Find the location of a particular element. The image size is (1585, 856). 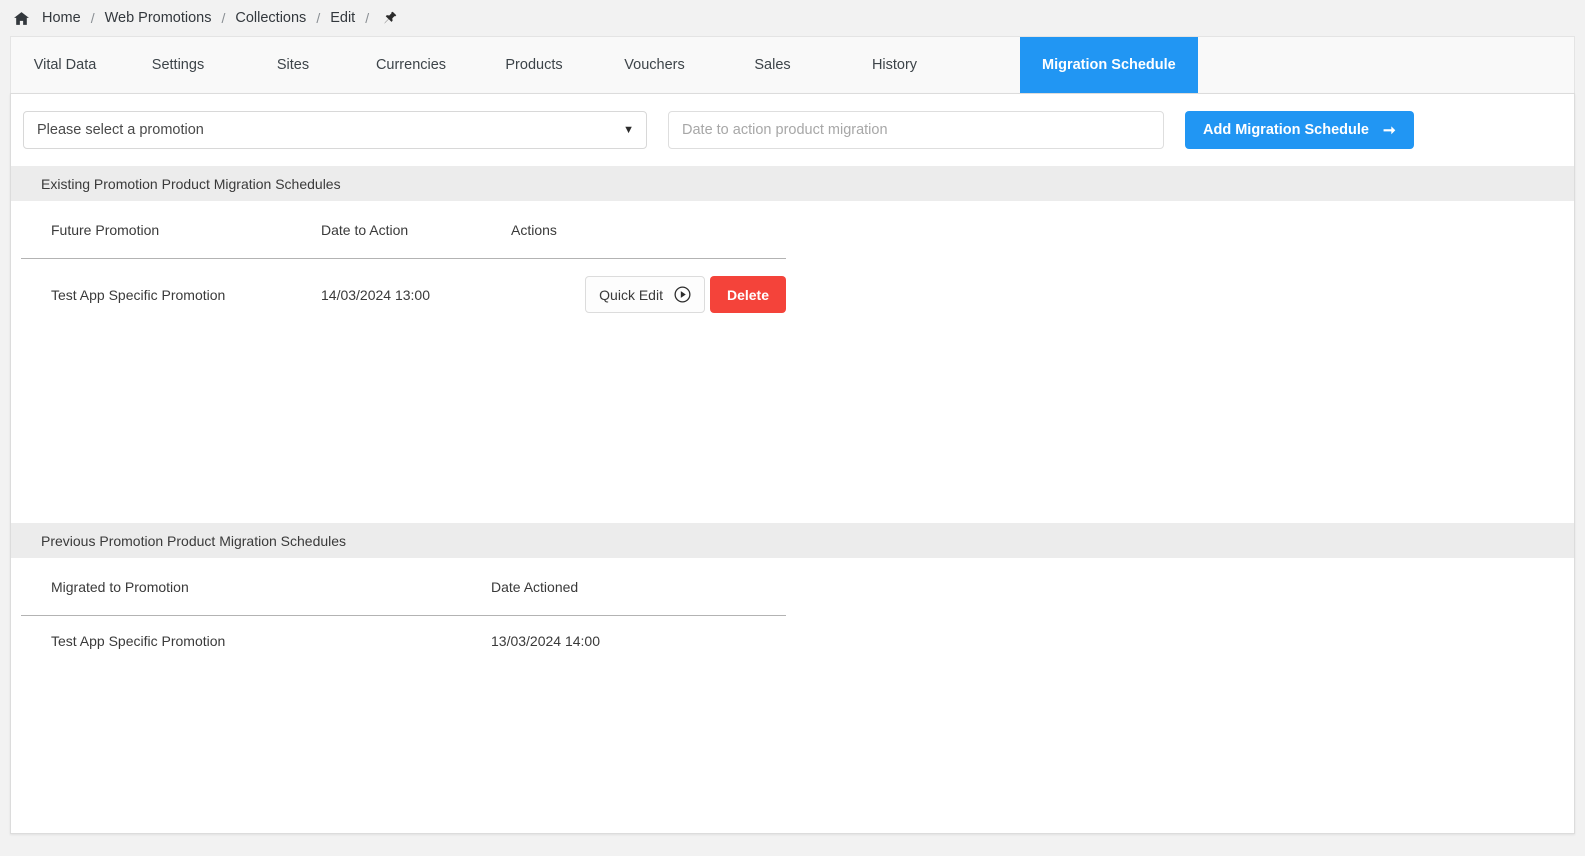

tab-sales: Sales is located at coordinates (772, 65).